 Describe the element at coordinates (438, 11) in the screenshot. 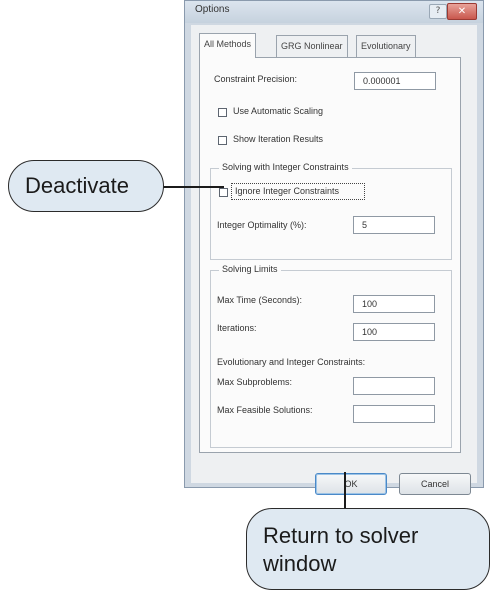

I see `help-icon: ?` at that location.